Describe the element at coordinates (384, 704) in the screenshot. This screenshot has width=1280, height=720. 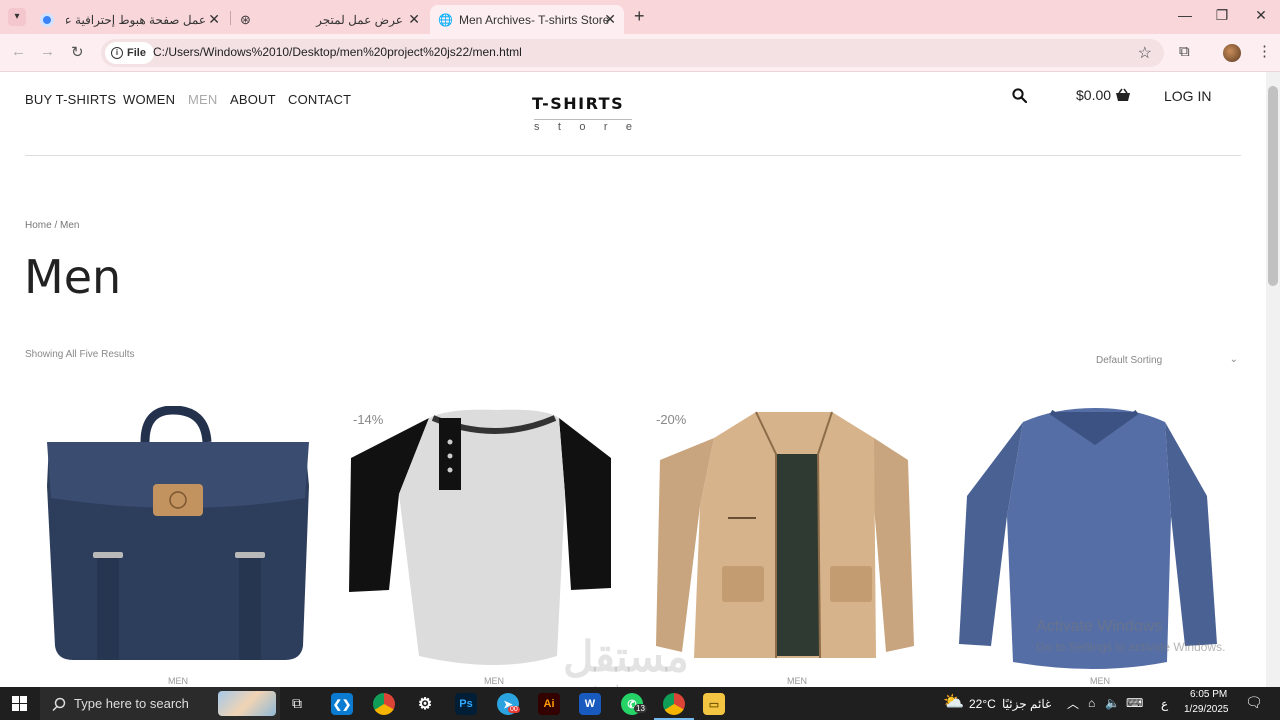
I see `chrome-icon` at that location.